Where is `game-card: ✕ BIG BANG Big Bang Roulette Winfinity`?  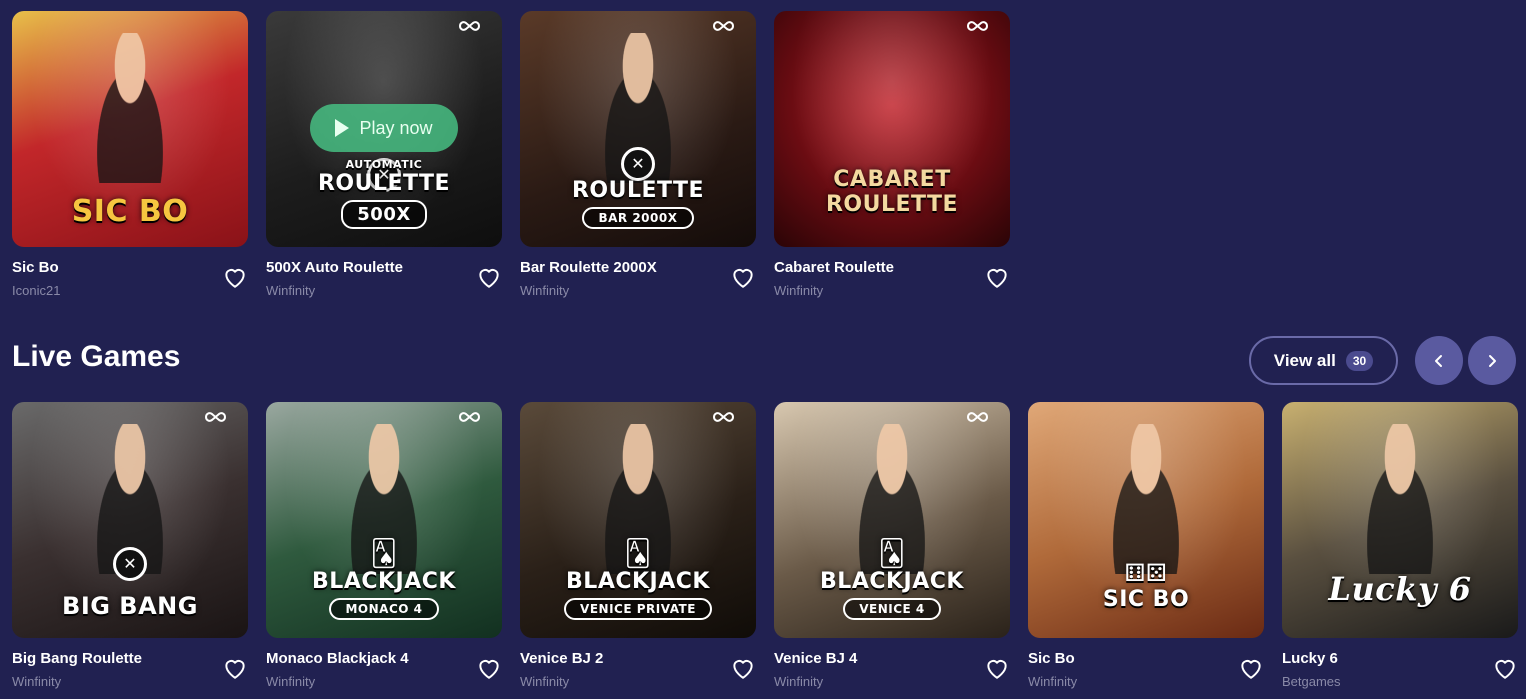
game-card: ✕ BIG BANG Big Bang Roulette Winfinity is located at coordinates (130, 550).